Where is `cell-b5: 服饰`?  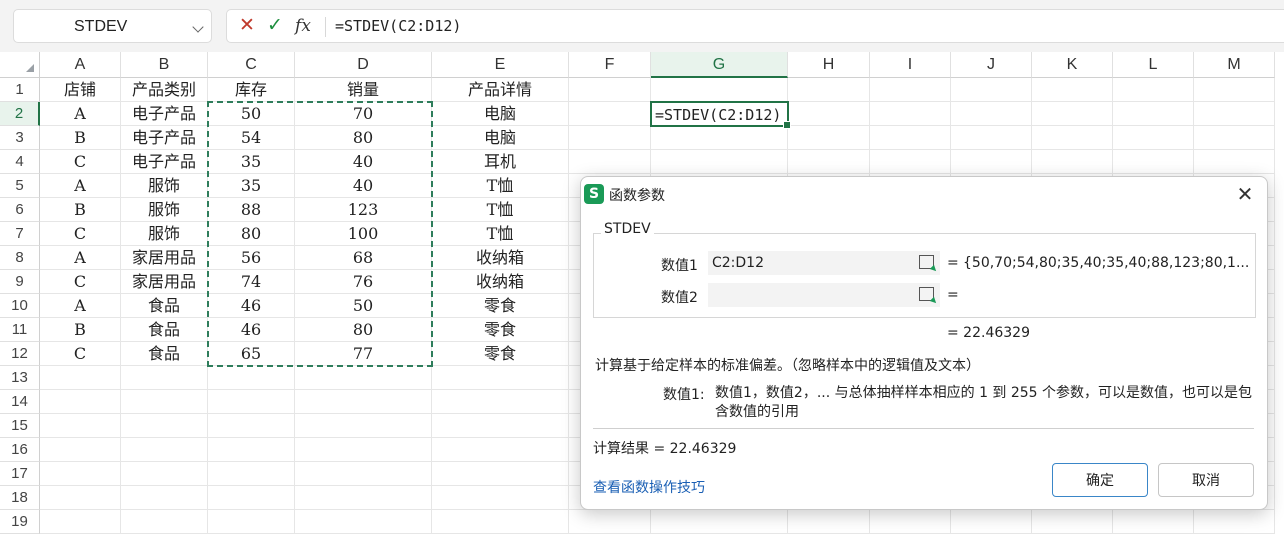
cell-b5: 服饰 is located at coordinates (164, 186).